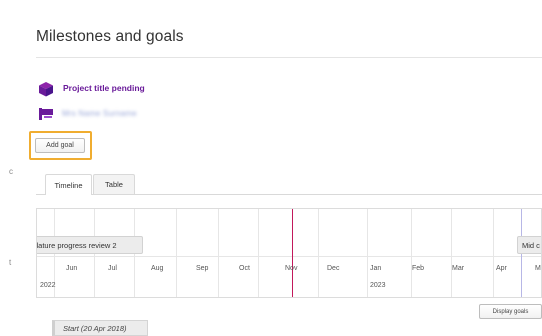 The width and height of the screenshot is (542, 336). Describe the element at coordinates (99, 113) in the screenshot. I see `supervisor-name: Mrs Name Surname` at that location.